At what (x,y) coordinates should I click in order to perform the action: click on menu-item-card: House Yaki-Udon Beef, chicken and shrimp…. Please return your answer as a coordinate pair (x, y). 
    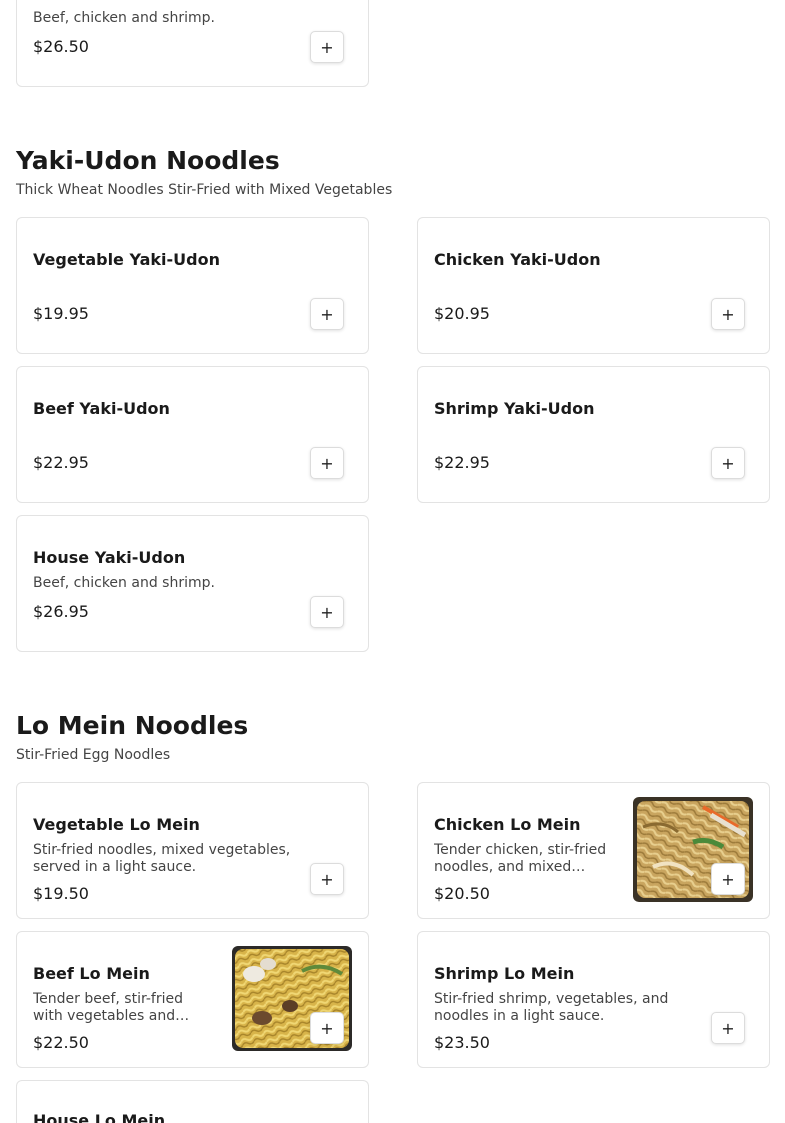
    Looking at the image, I should click on (192, 583).